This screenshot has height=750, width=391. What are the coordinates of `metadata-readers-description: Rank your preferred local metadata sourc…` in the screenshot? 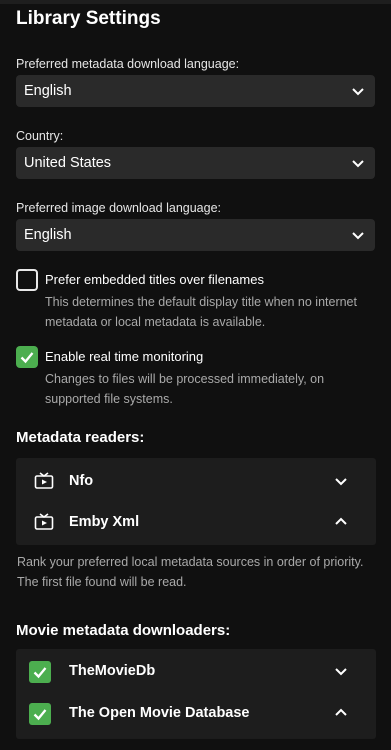 It's located at (190, 572).